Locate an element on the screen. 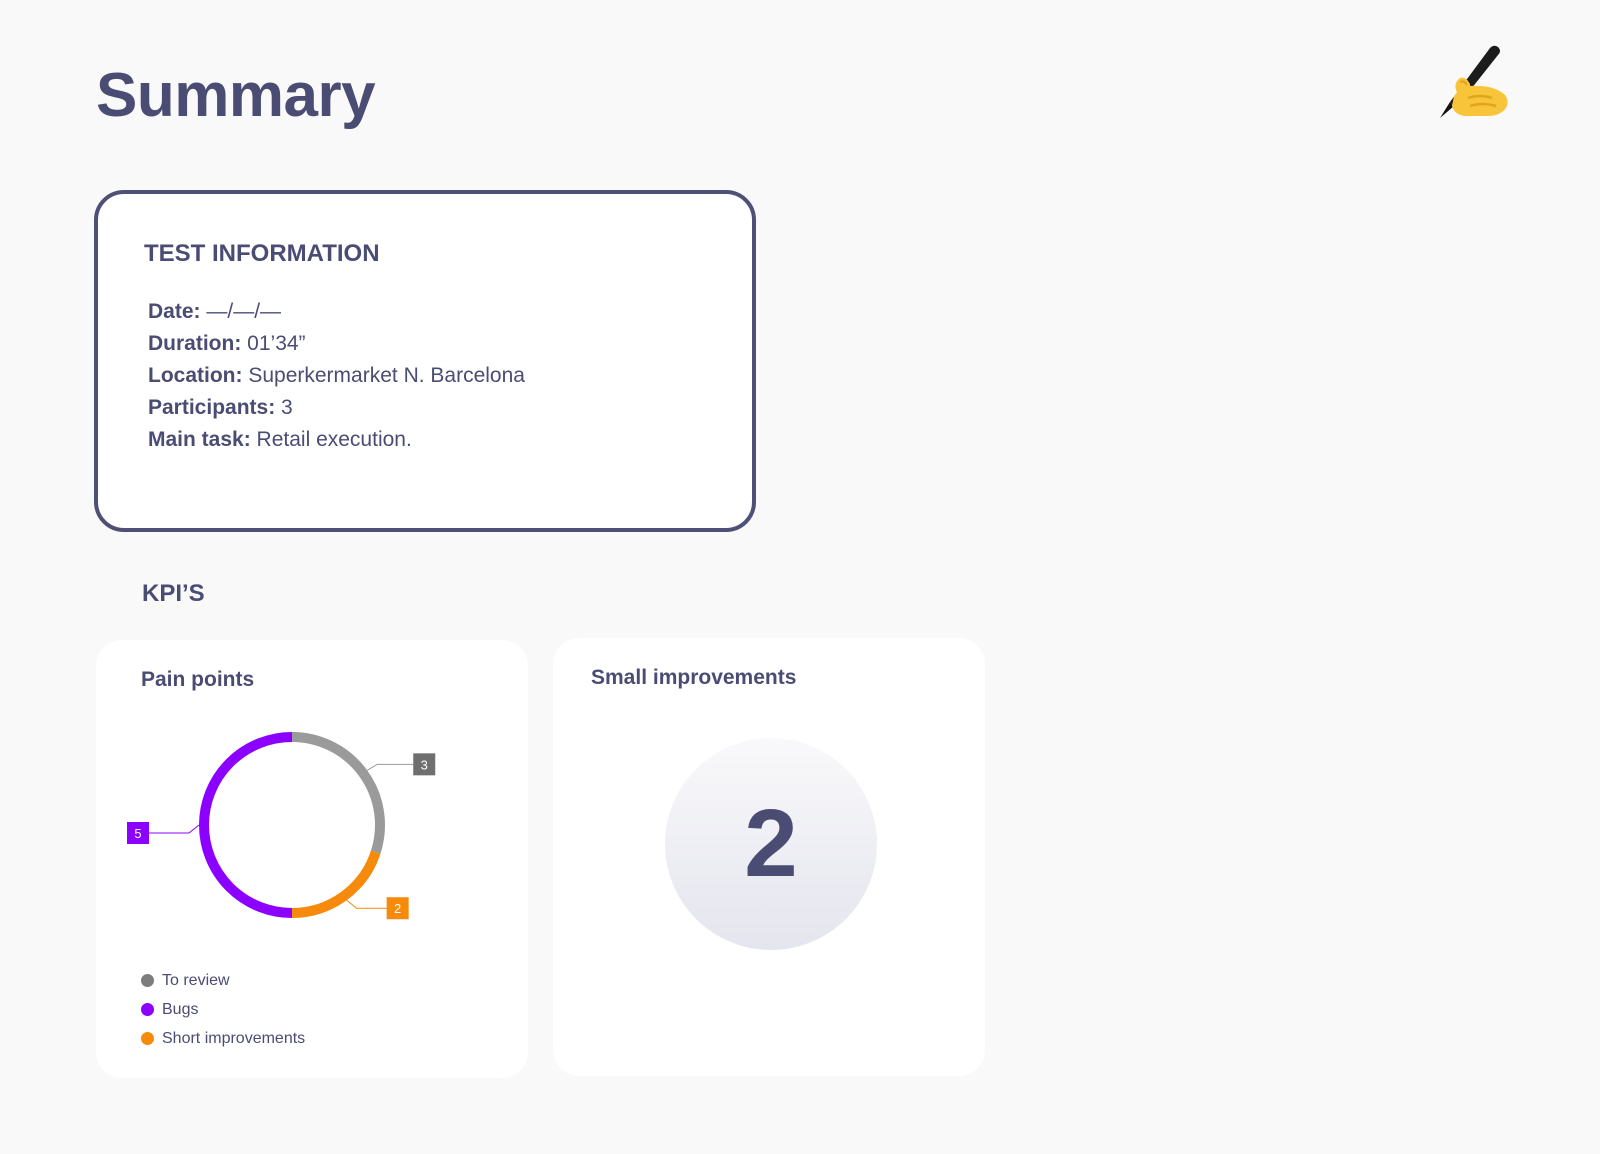 This screenshot has width=1600, height=1154. small-improvements-title: Small improvements is located at coordinates (694, 677).